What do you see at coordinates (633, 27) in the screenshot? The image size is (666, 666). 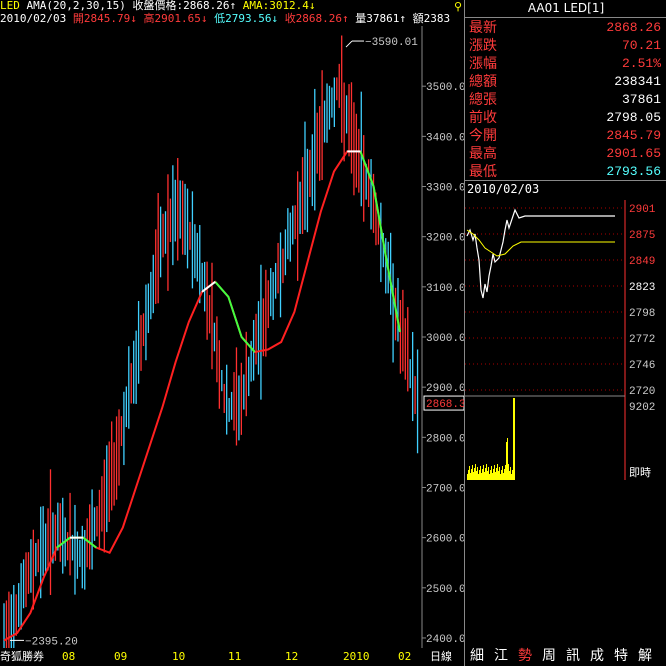 I see `quote-value: 2868.26` at bounding box center [633, 27].